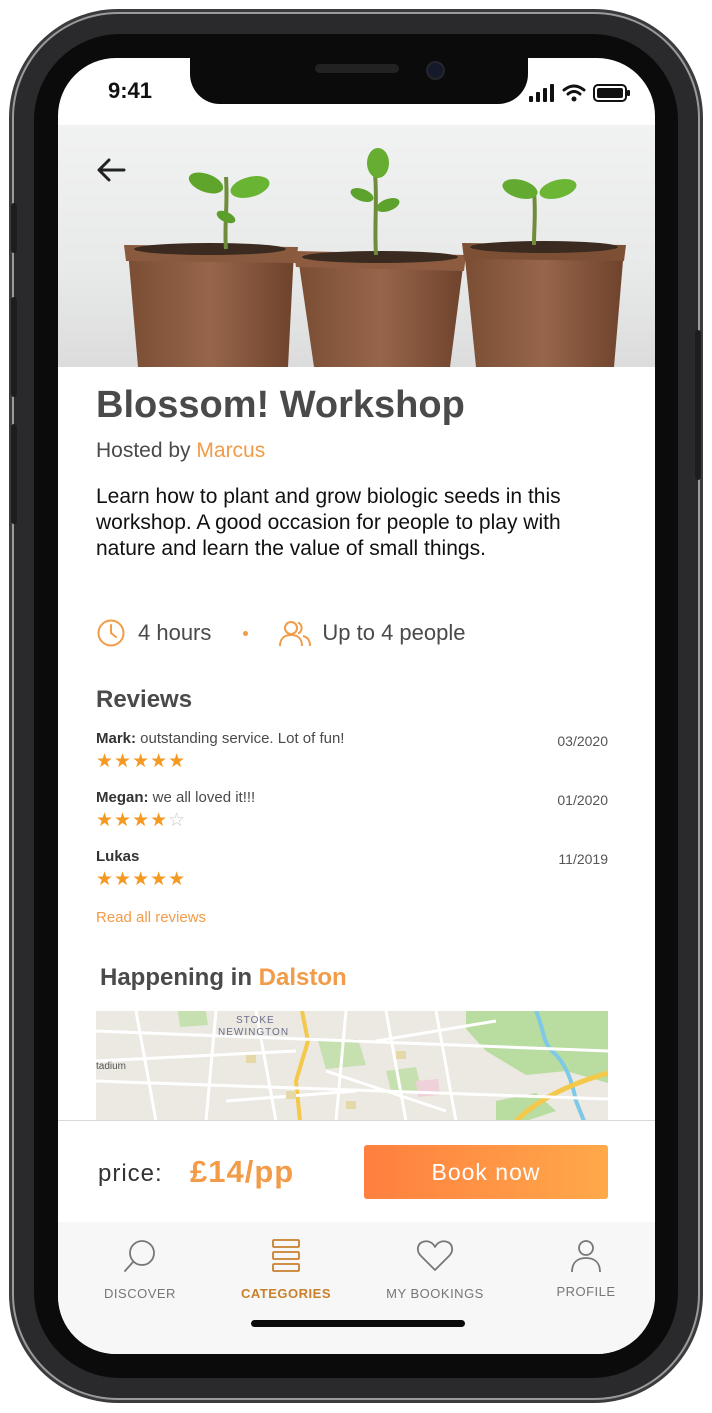 Image resolution: width=712 pixels, height=1413 pixels. Describe the element at coordinates (352, 797) in the screenshot. I see `review-text: Megan: we all loved it!!!` at that location.